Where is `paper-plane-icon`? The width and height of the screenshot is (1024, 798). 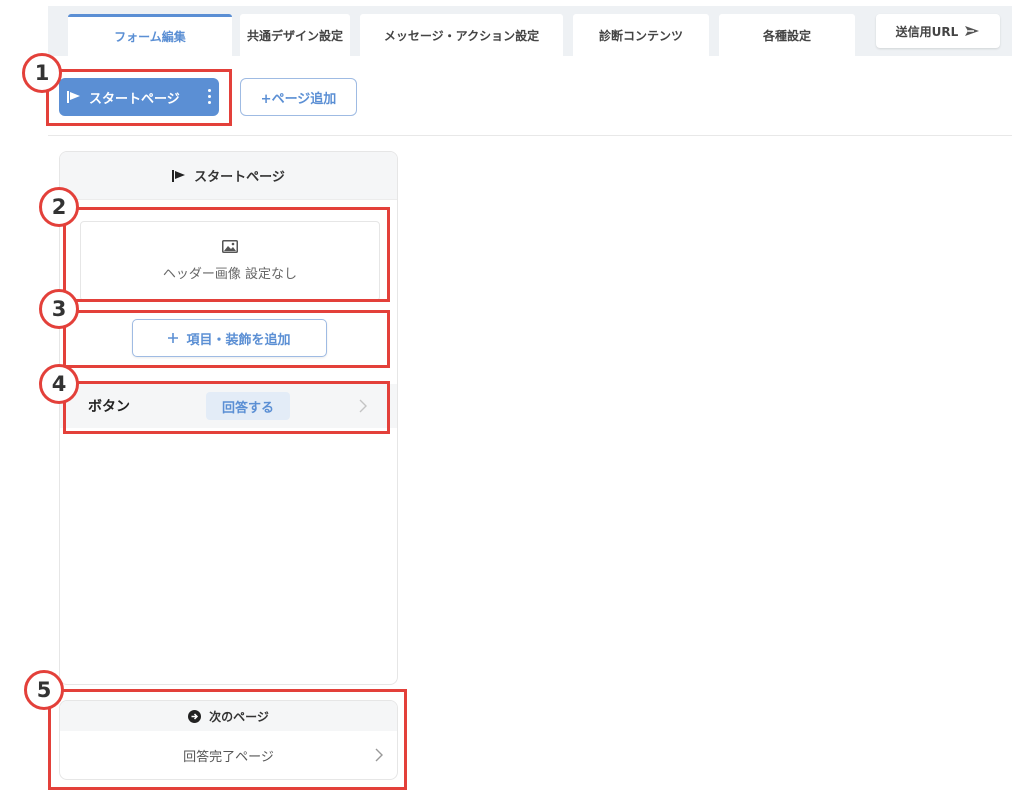
paper-plane-icon is located at coordinates (972, 31).